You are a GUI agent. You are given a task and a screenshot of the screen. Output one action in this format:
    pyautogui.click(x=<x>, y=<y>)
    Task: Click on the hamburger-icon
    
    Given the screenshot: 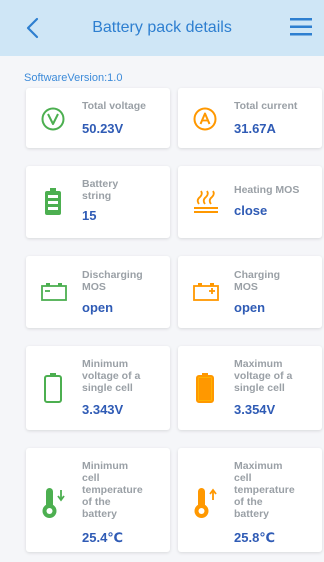 What is the action you would take?
    pyautogui.click(x=301, y=27)
    